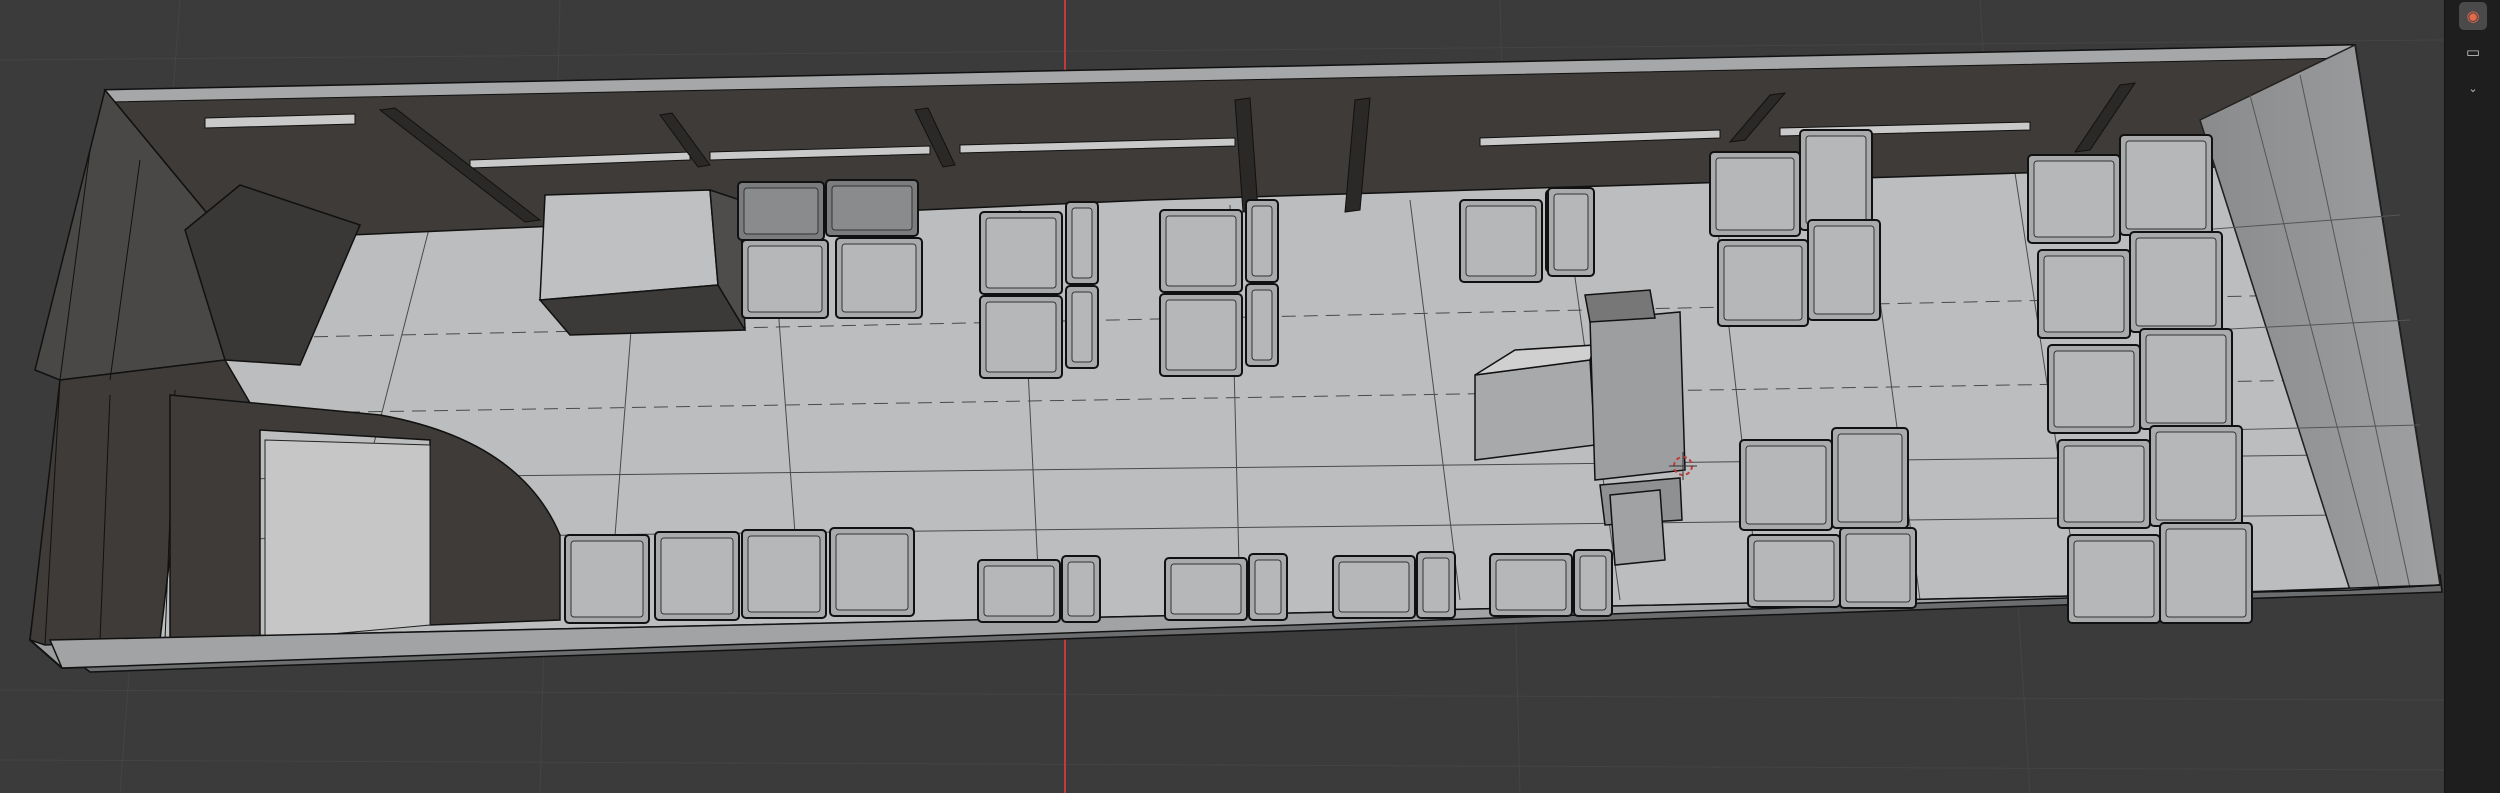 The height and width of the screenshot is (793, 2500). Describe the element at coordinates (642, 262) in the screenshot. I see `cabinet-block` at that location.